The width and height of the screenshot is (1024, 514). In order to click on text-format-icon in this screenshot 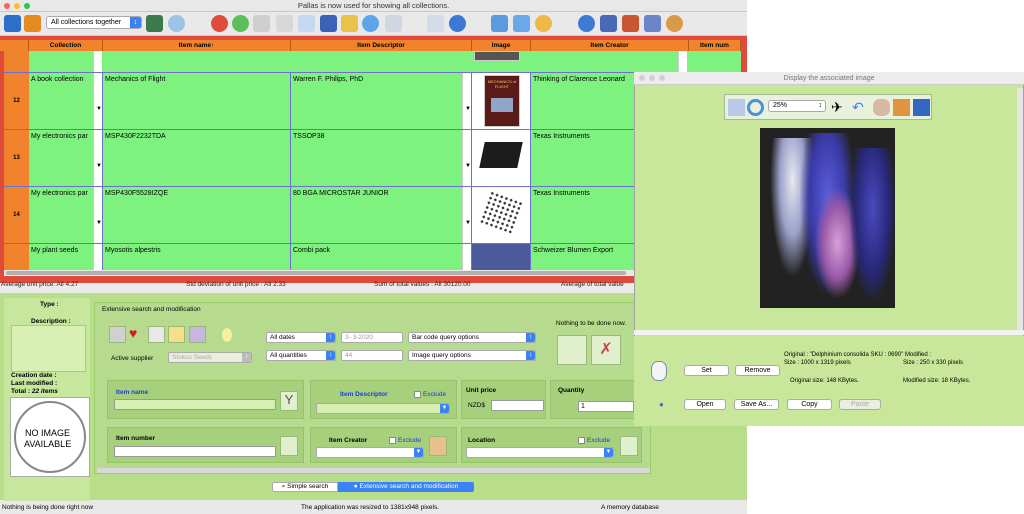, I will do `click(435, 23)`.